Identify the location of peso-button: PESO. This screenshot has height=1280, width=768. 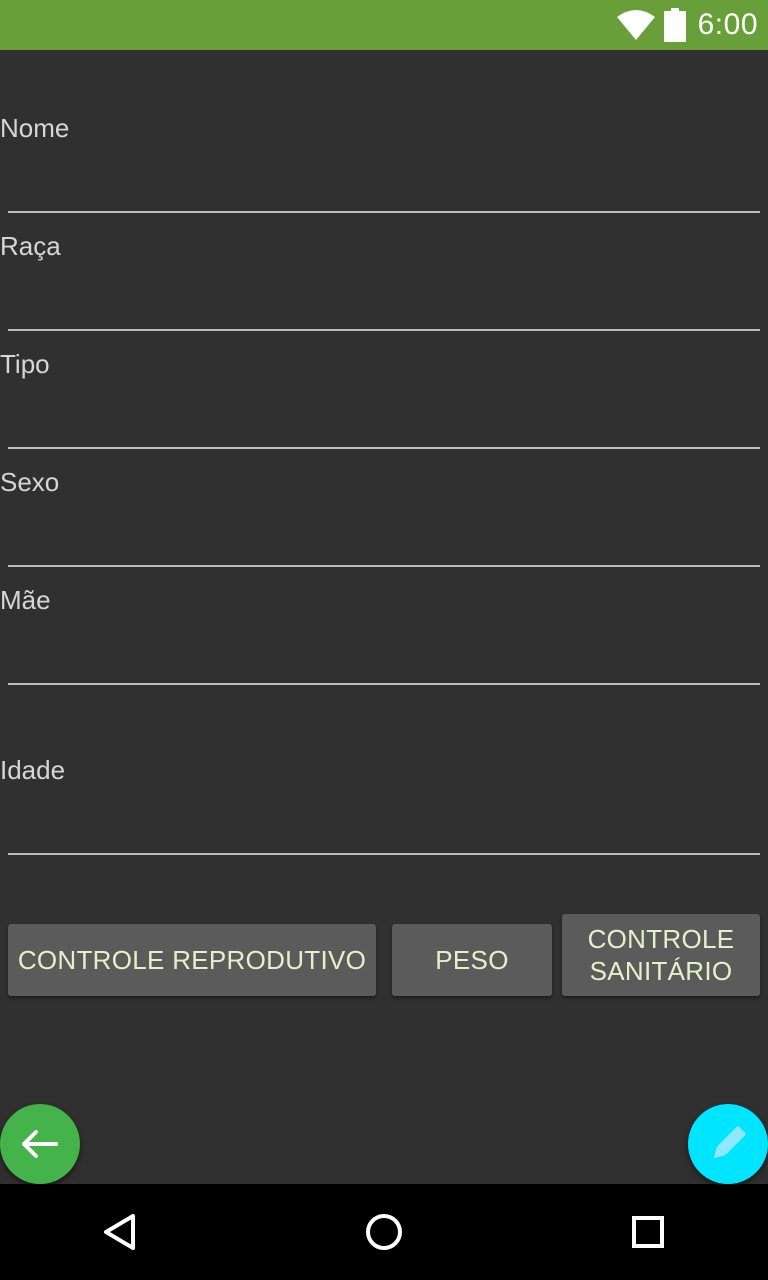
(472, 960).